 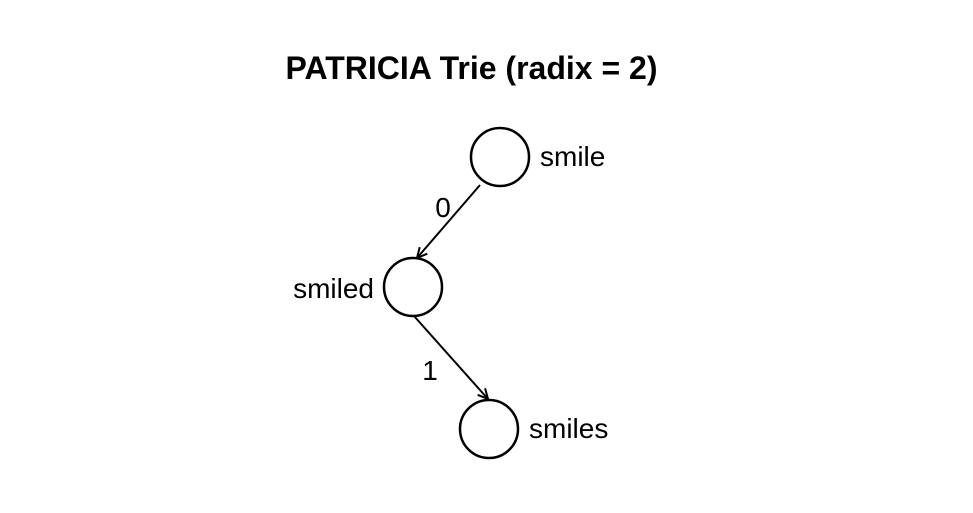 I want to click on trie-node-smiles, so click(x=489, y=429).